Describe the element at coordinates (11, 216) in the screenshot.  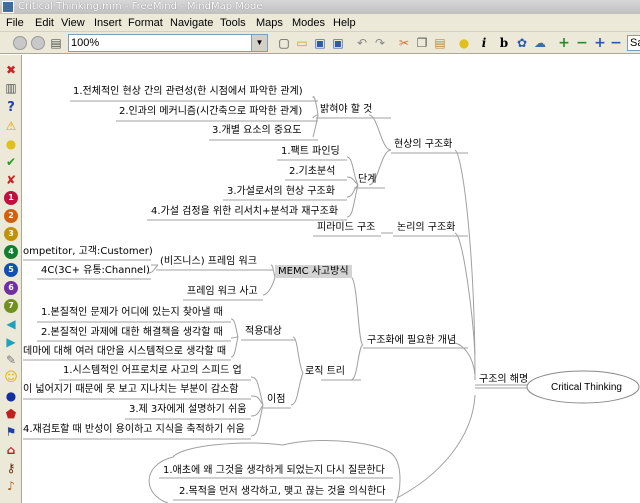
I see `priority-2-icon: 2` at that location.